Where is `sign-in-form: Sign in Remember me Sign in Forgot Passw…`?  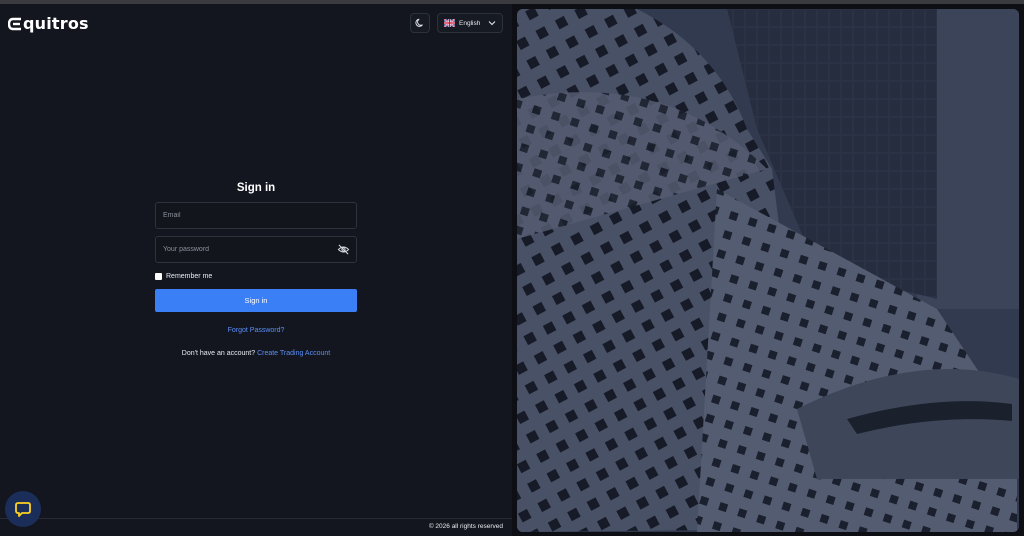 sign-in-form: Sign in Remember me Sign in Forgot Passw… is located at coordinates (256, 269).